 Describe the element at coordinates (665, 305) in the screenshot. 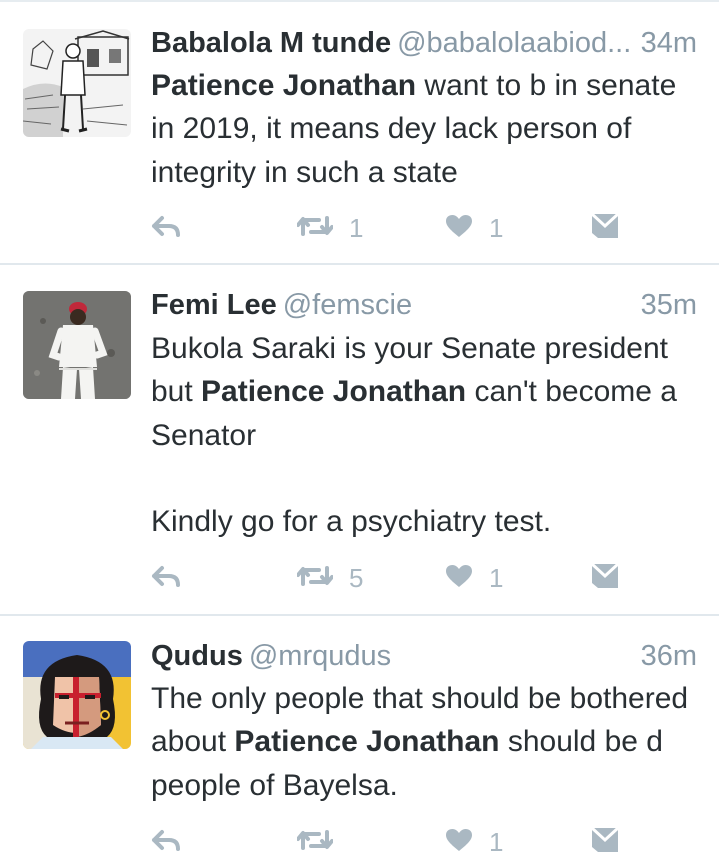

I see `timestamp: 35m` at that location.